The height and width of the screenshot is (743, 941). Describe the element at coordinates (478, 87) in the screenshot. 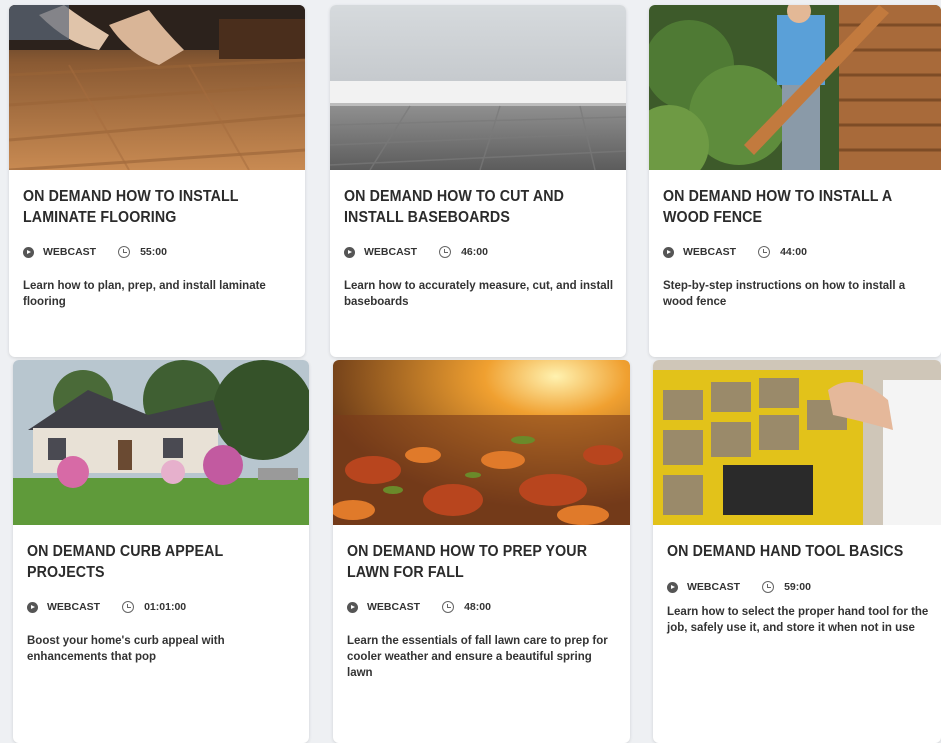

I see `baseboards-image` at that location.